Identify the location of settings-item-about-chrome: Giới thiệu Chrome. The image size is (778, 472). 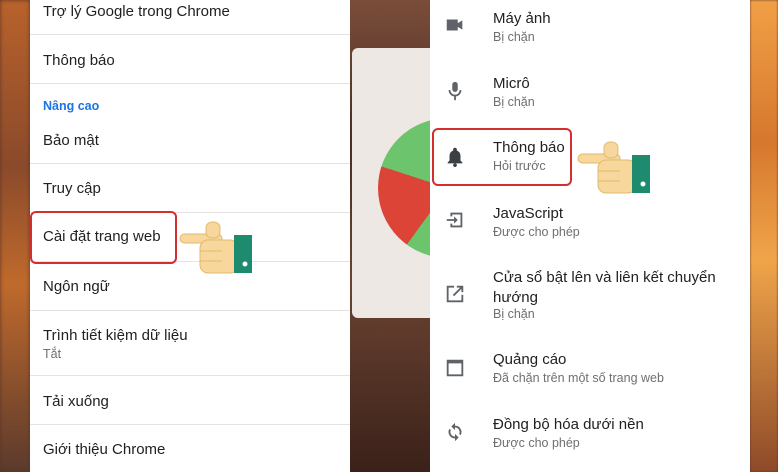
(190, 448).